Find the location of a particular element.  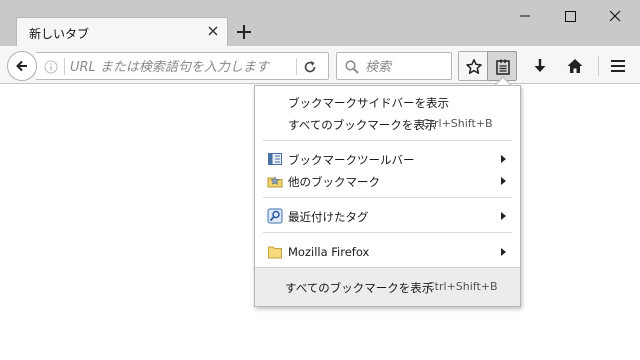

toolbar-separator is located at coordinates (598, 66).